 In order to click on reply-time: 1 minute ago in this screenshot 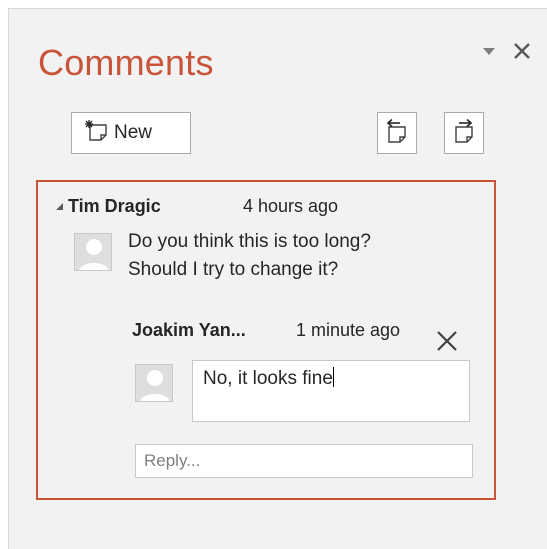, I will do `click(348, 330)`.